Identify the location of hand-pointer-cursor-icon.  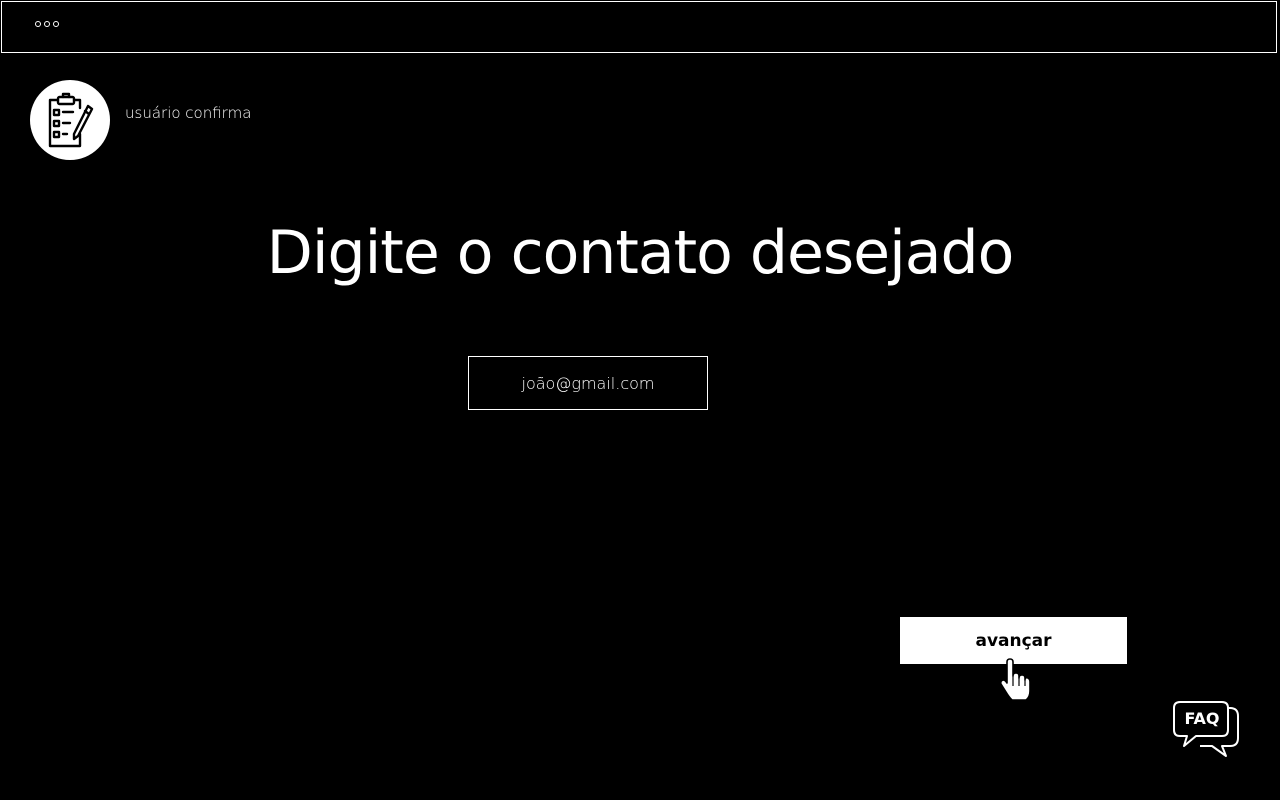
(1015, 679).